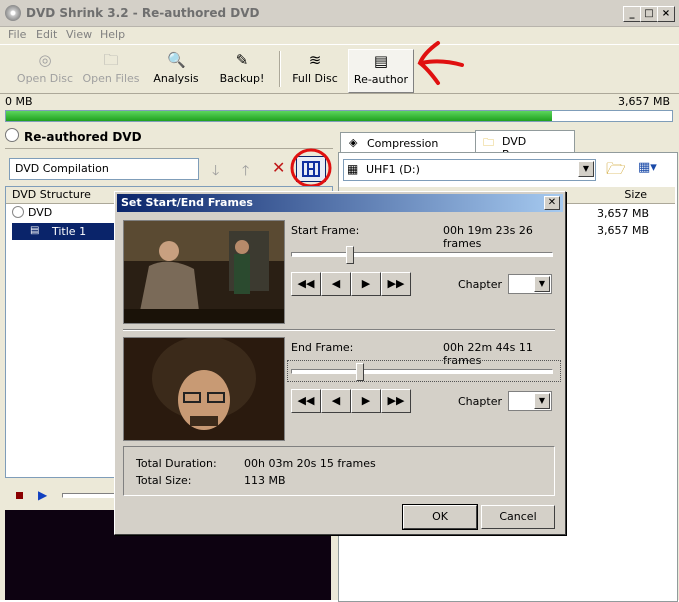 Image resolution: width=679 pixels, height=602 pixels. I want to click on backup-icon: ✎, so click(242, 60).